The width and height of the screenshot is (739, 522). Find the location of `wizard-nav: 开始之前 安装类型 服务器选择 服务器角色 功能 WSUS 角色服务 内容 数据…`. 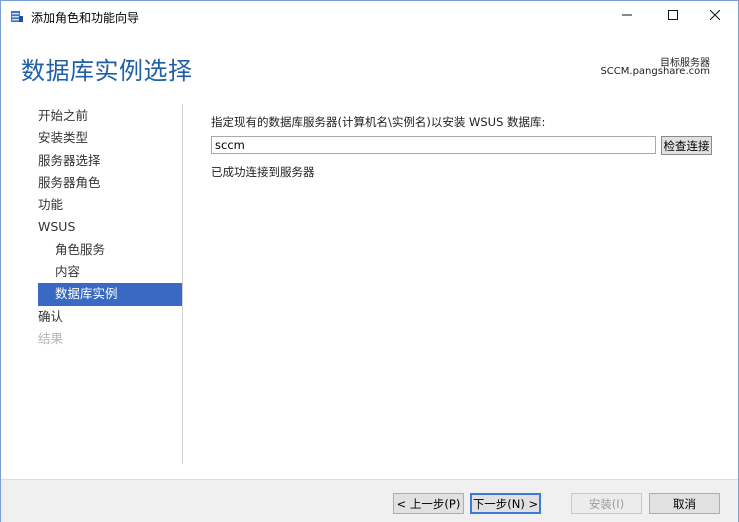

wizard-nav: 开始之前 安装类型 服务器选择 服务器角色 功能 WSUS 角色服务 内容 数据… is located at coordinates (110, 227).